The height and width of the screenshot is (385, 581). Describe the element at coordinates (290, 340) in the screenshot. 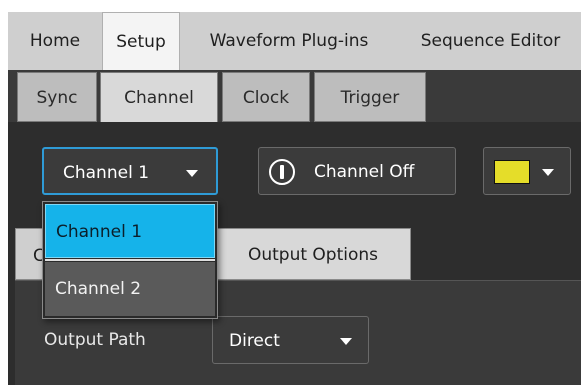

I see `output-path-select: Direct` at that location.